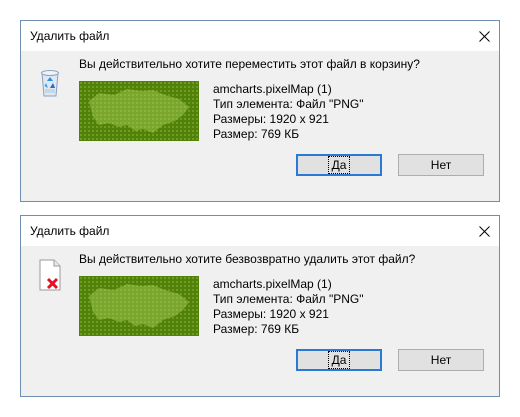 Image resolution: width=520 pixels, height=417 pixels. Describe the element at coordinates (50, 83) in the screenshot. I see `recycle-bin-icon` at that location.